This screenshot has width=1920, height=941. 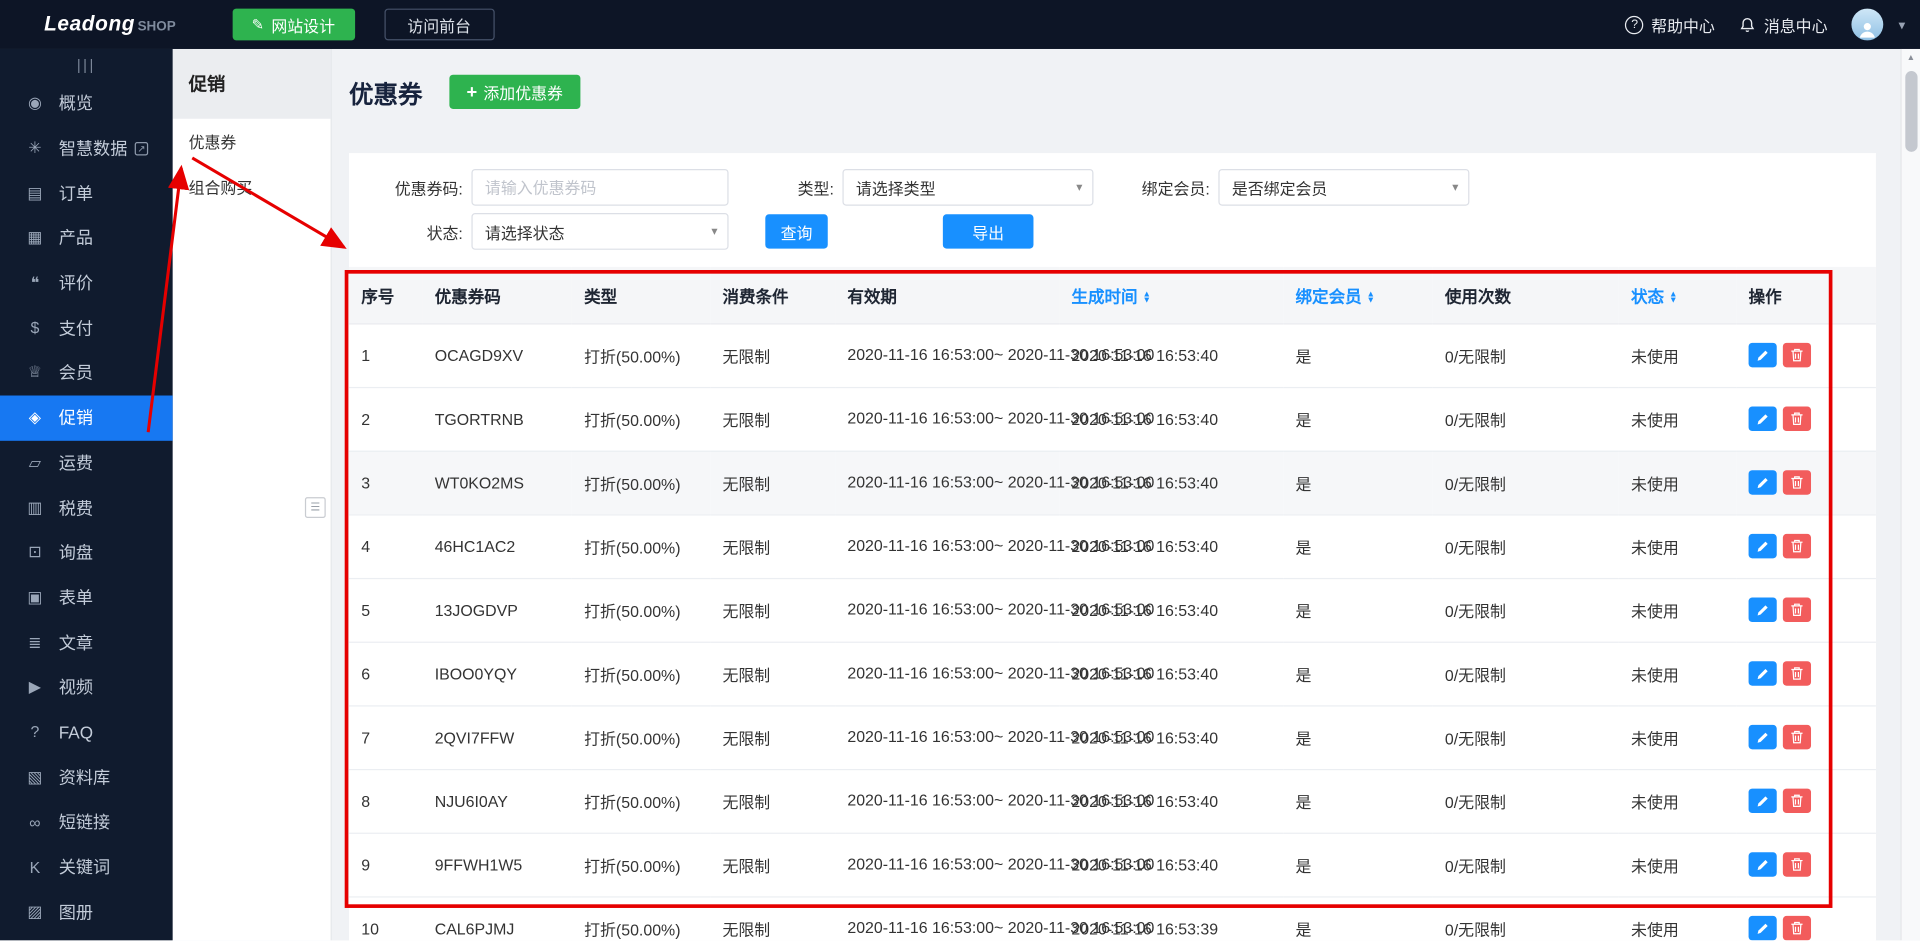 I want to click on filter-row-1: 优惠券码: 类型: 请选择类型 ▾ 绑定会员: 是否绑定会员 ▾, so click(x=1112, y=187).